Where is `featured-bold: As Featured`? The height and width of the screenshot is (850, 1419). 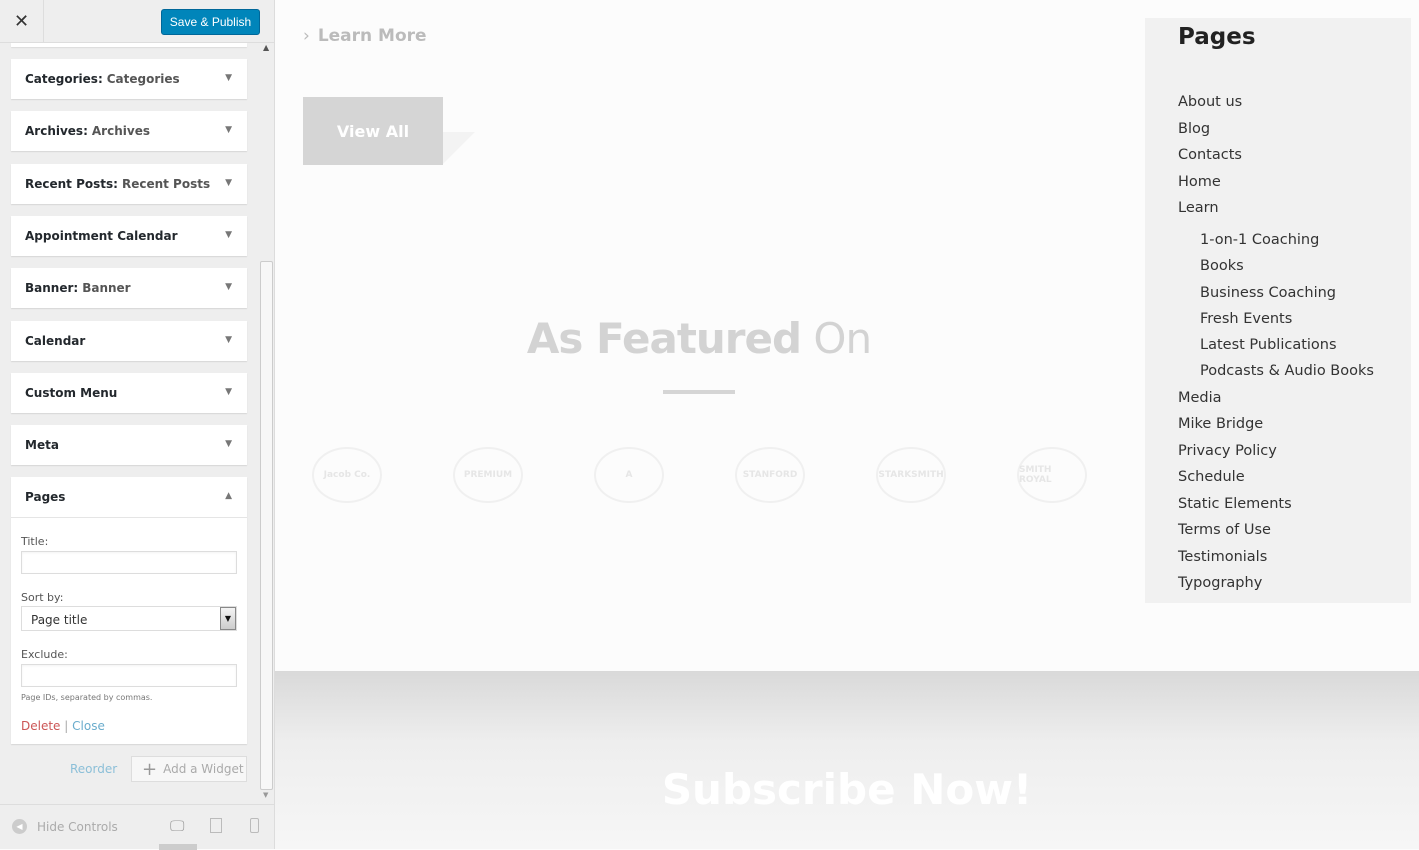 featured-bold: As Featured is located at coordinates (664, 338).